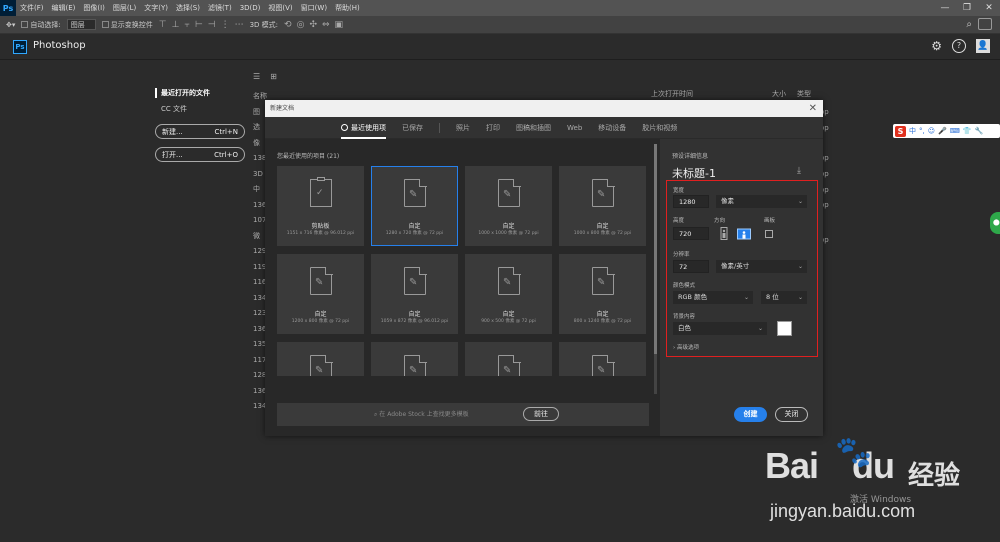 Image resolution: width=1000 pixels, height=542 pixels. Describe the element at coordinates (273, 76) in the screenshot. I see `grid-view-icon: ⊞` at that location.